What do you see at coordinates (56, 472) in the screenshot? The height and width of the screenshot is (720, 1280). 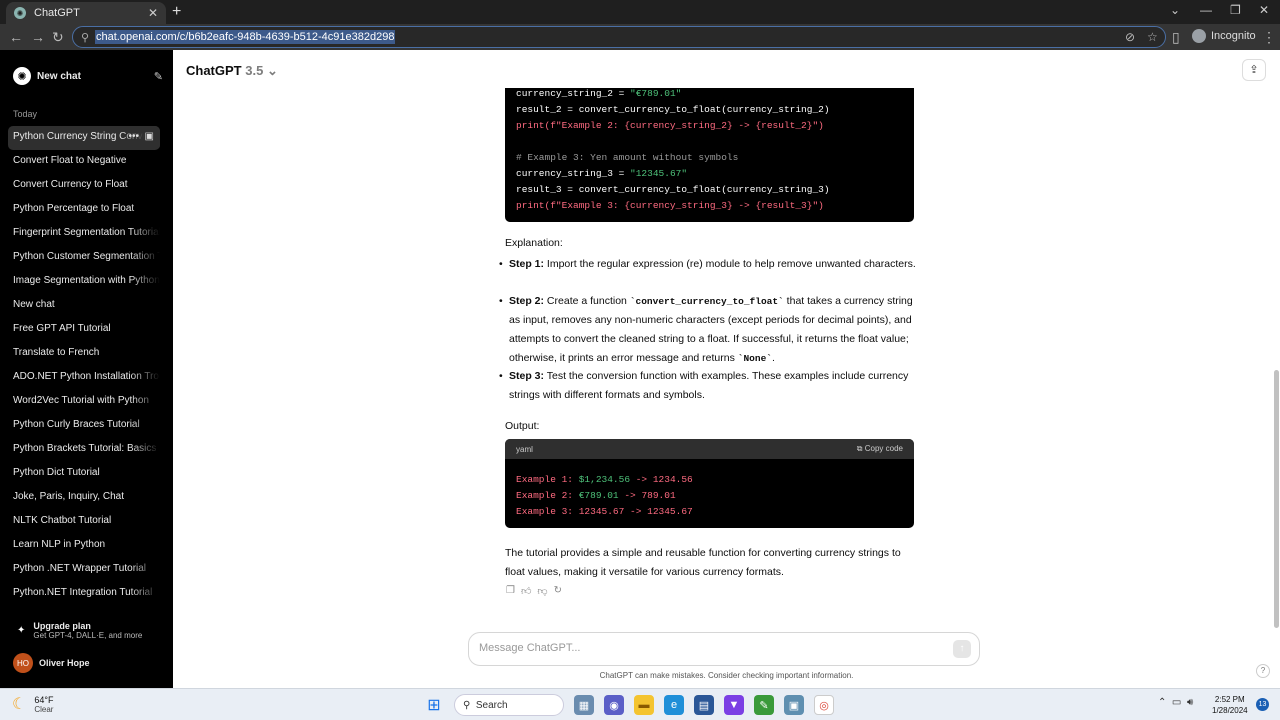 I see `chat-item-label: Python Dict Tutorial` at bounding box center [56, 472].